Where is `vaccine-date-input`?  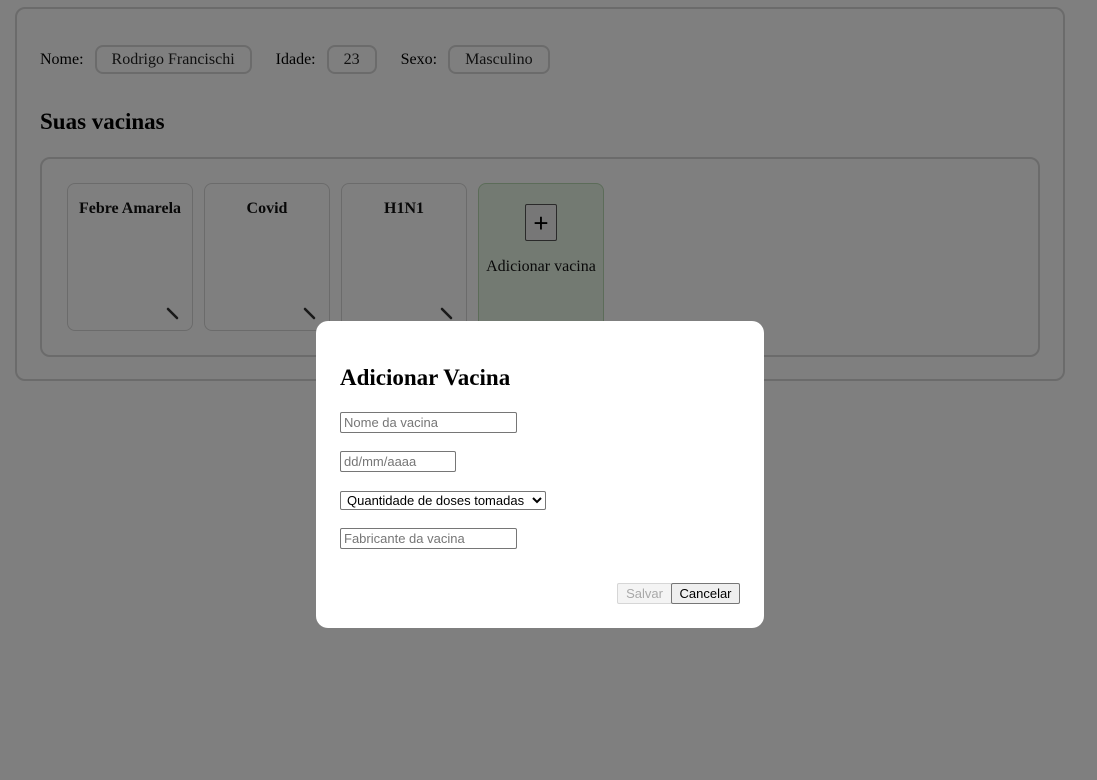
vaccine-date-input is located at coordinates (398, 461).